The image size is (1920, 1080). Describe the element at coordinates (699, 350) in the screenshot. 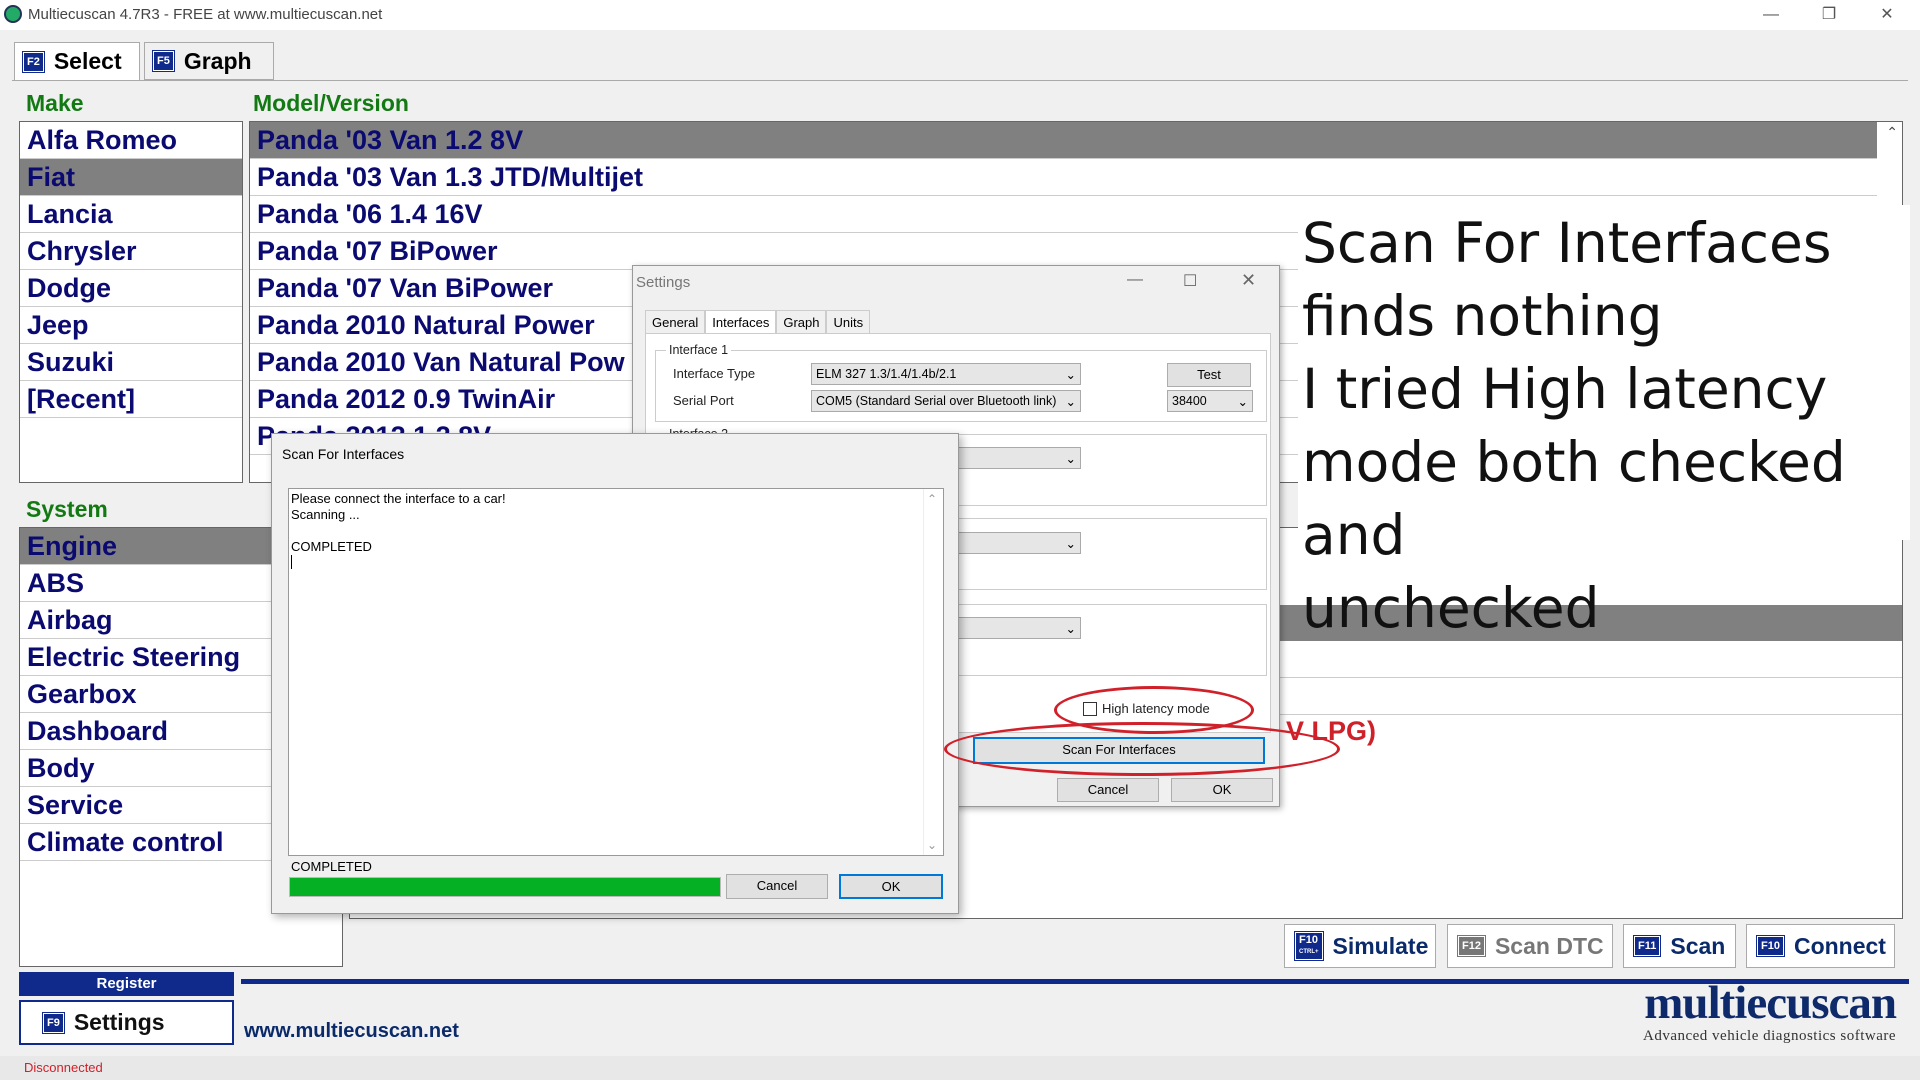

I see `interface1-label: Interface 1` at that location.